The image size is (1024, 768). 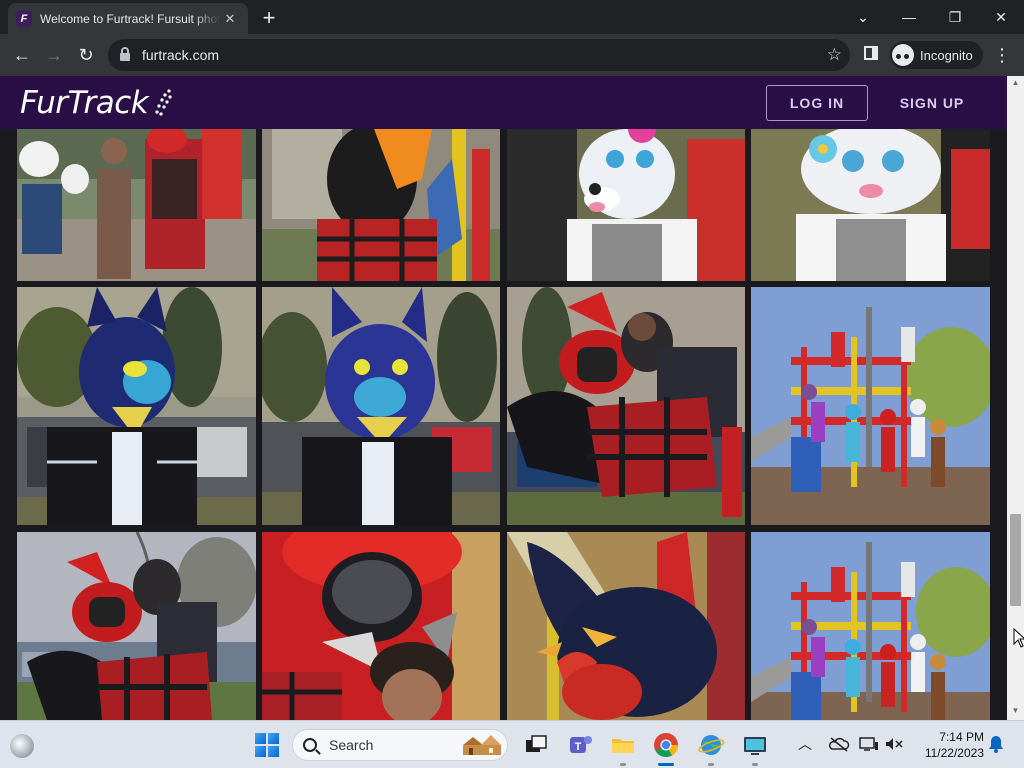 What do you see at coordinates (512, 744) in the screenshot?
I see `windows-taskbar: Search T ︿ 7:14 PM 11/22/2023` at bounding box center [512, 744].